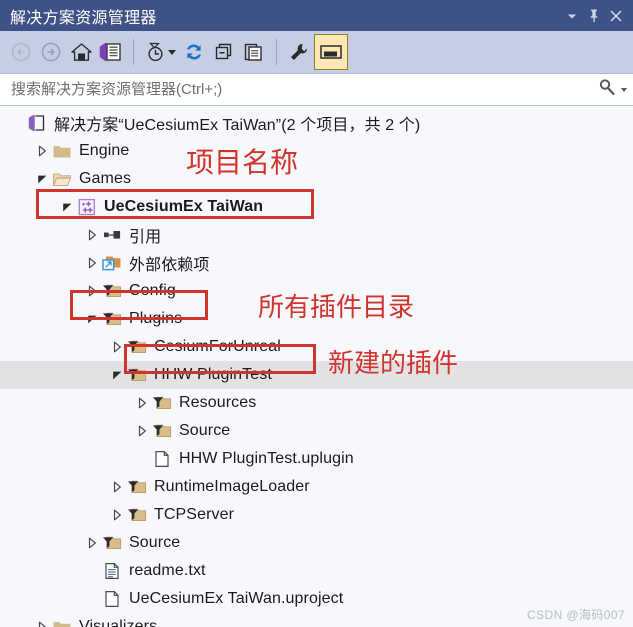  I want to click on collapse-all-button, so click(224, 52).